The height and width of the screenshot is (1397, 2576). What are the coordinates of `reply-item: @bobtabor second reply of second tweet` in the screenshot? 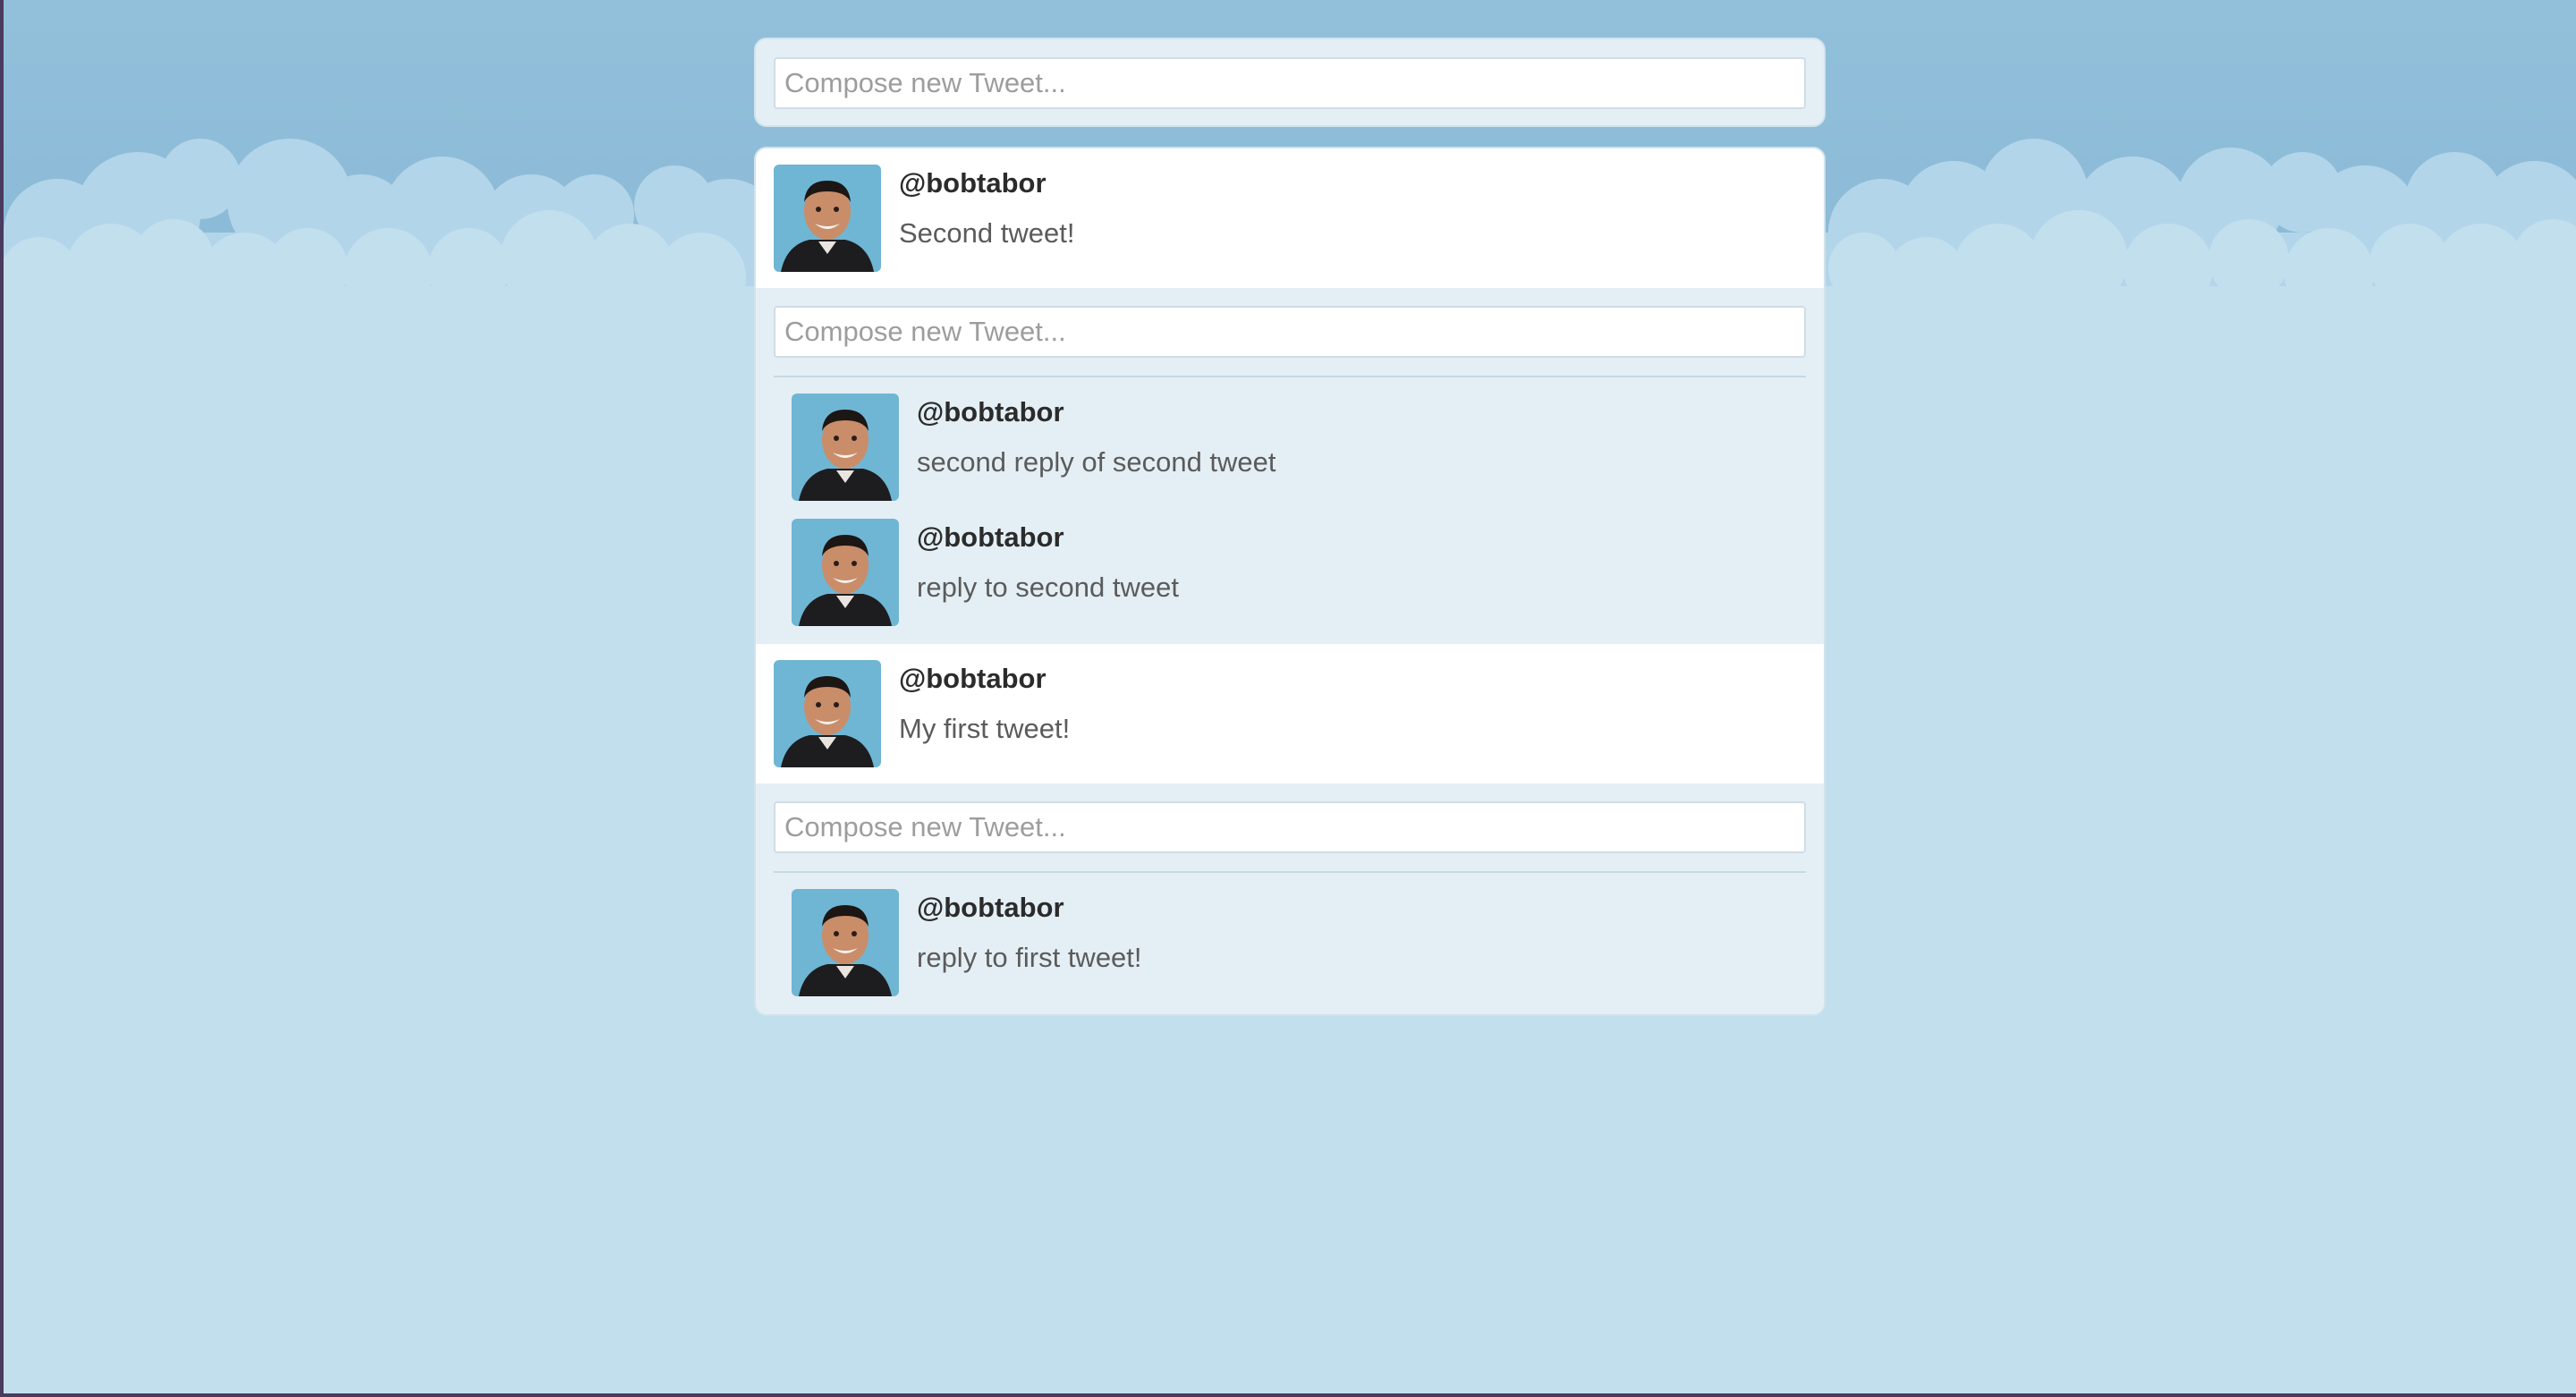 It's located at (1299, 448).